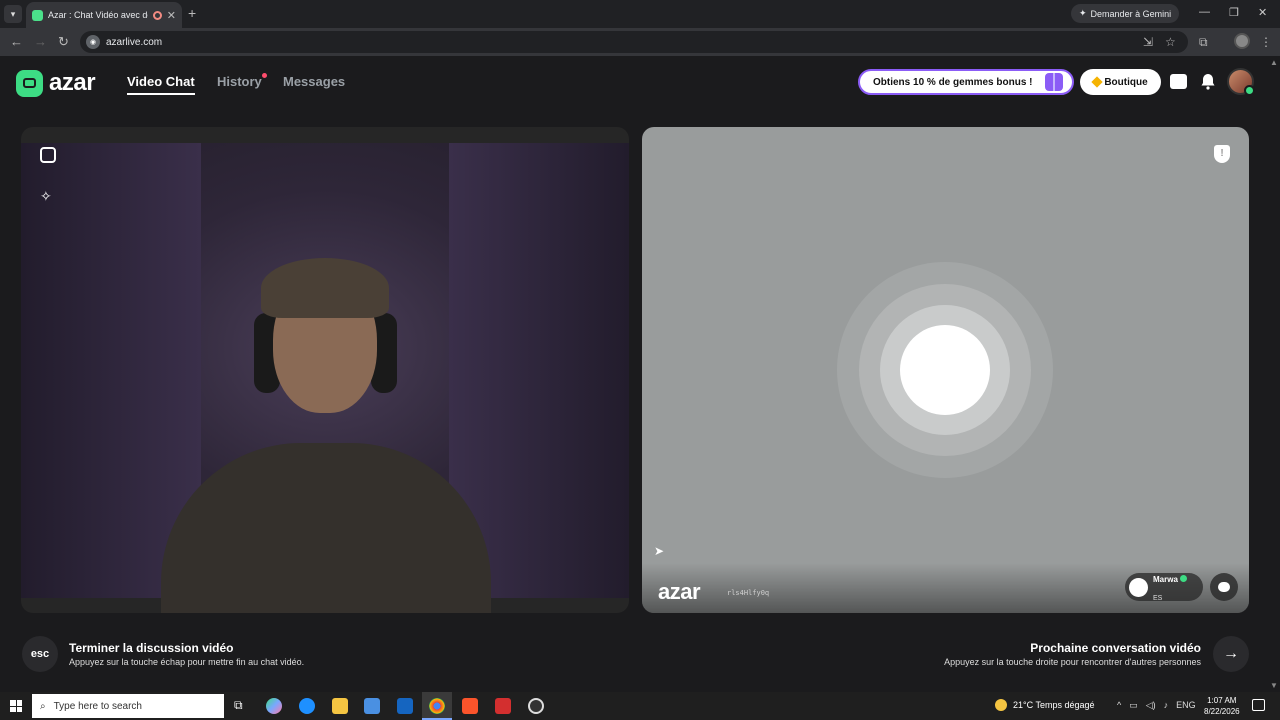  What do you see at coordinates (1266, 42) in the screenshot?
I see `browser-menu-icon: ⋮` at bounding box center [1266, 42].